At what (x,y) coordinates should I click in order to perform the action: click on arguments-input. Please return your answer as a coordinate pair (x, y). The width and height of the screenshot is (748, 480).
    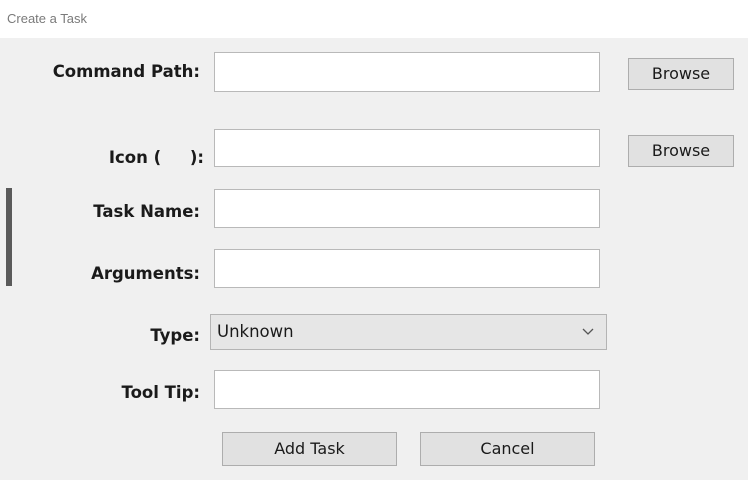
    Looking at the image, I should click on (407, 268).